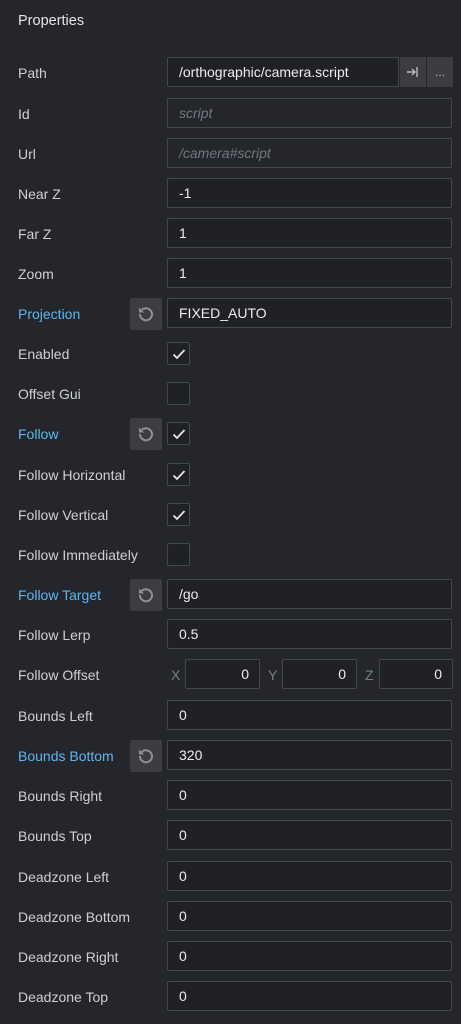  I want to click on near-z-field: -1, so click(309, 193).